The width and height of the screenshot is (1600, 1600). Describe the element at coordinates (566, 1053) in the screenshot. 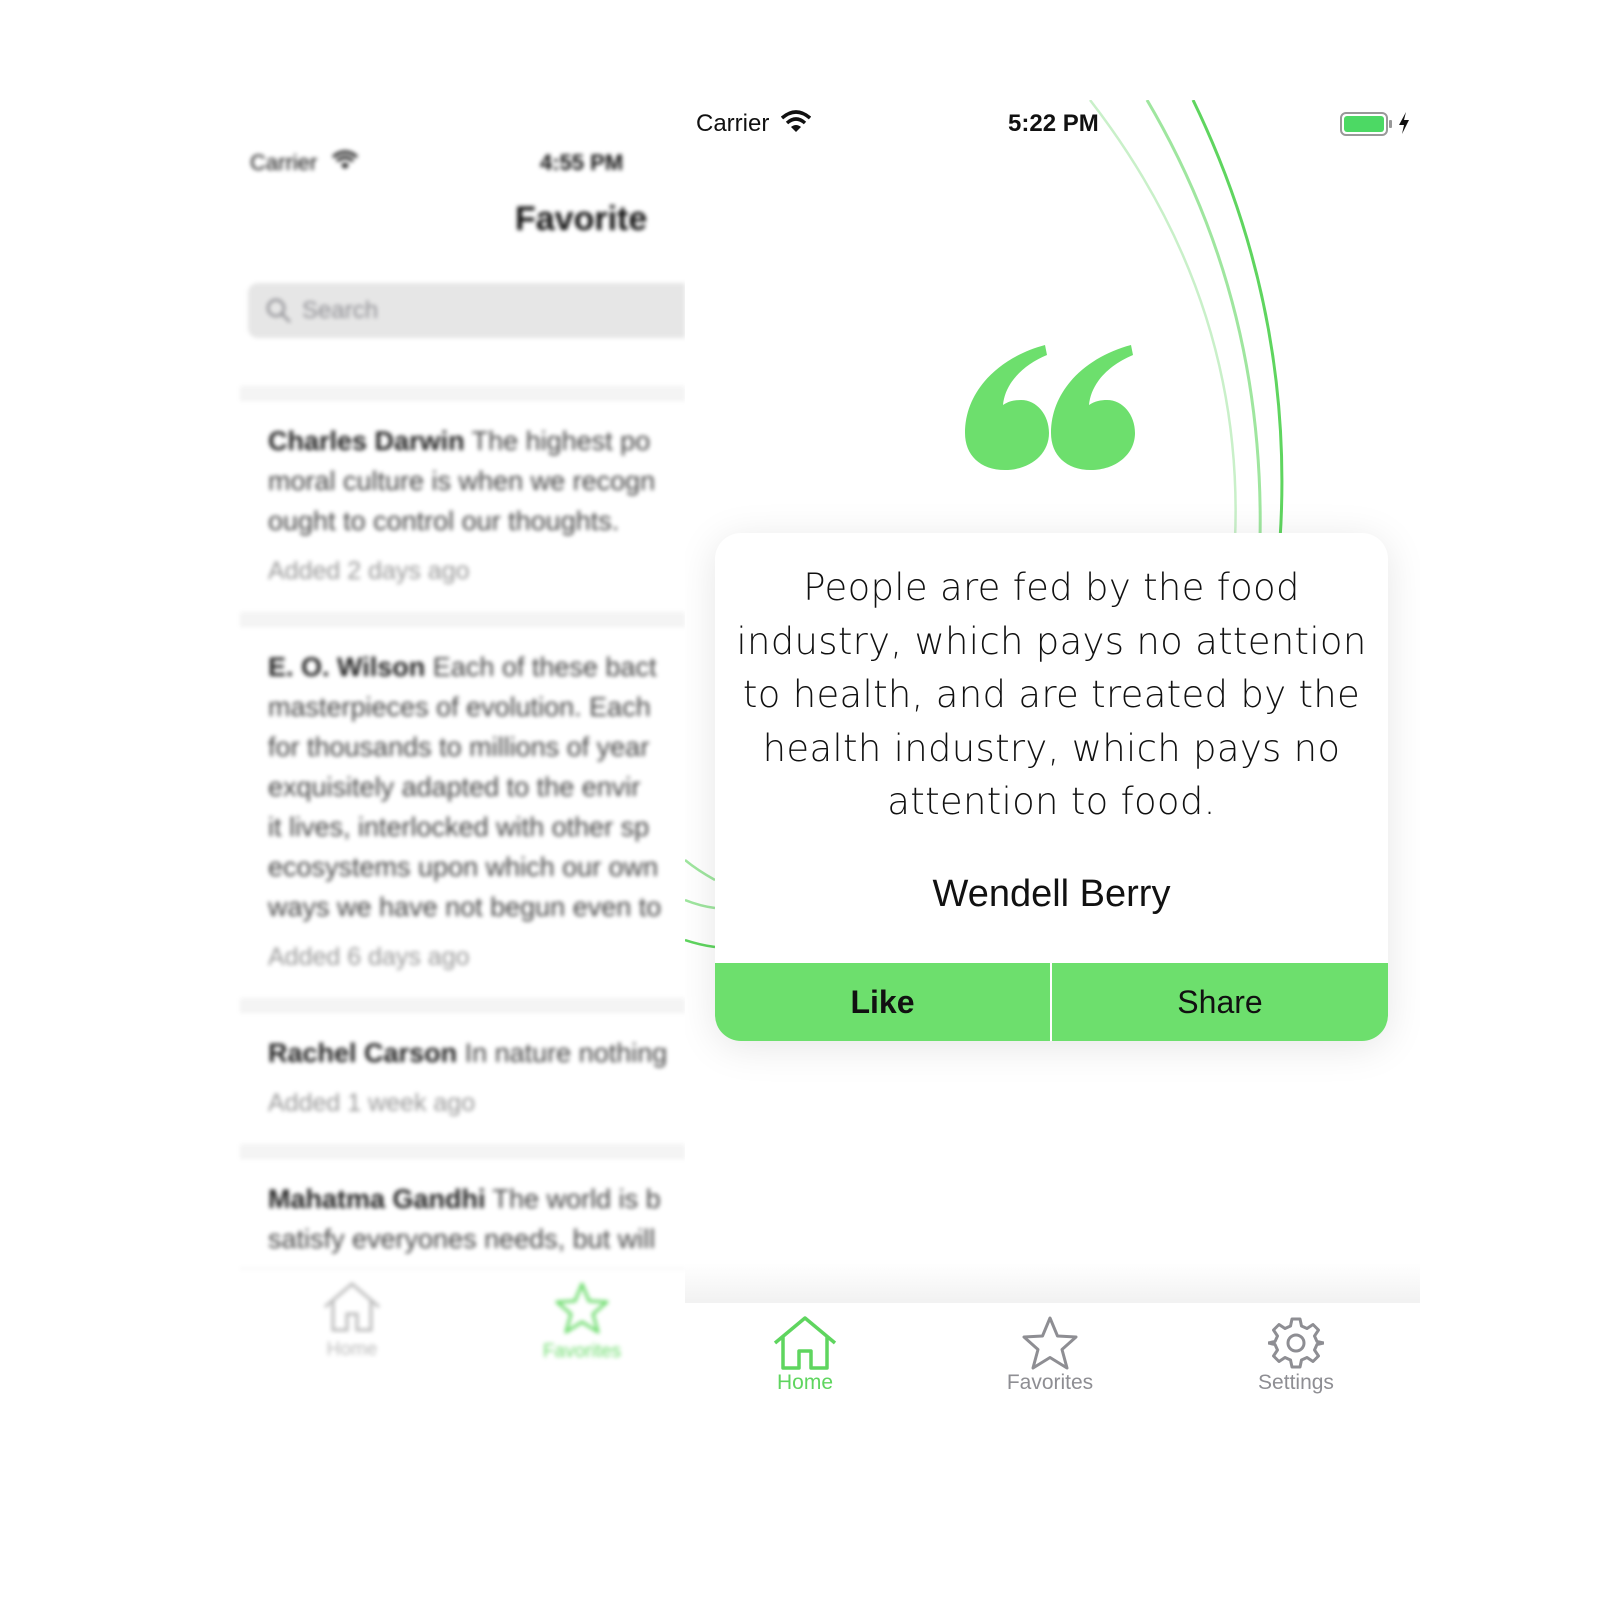

I see `list-item-text: In nature nothing` at that location.